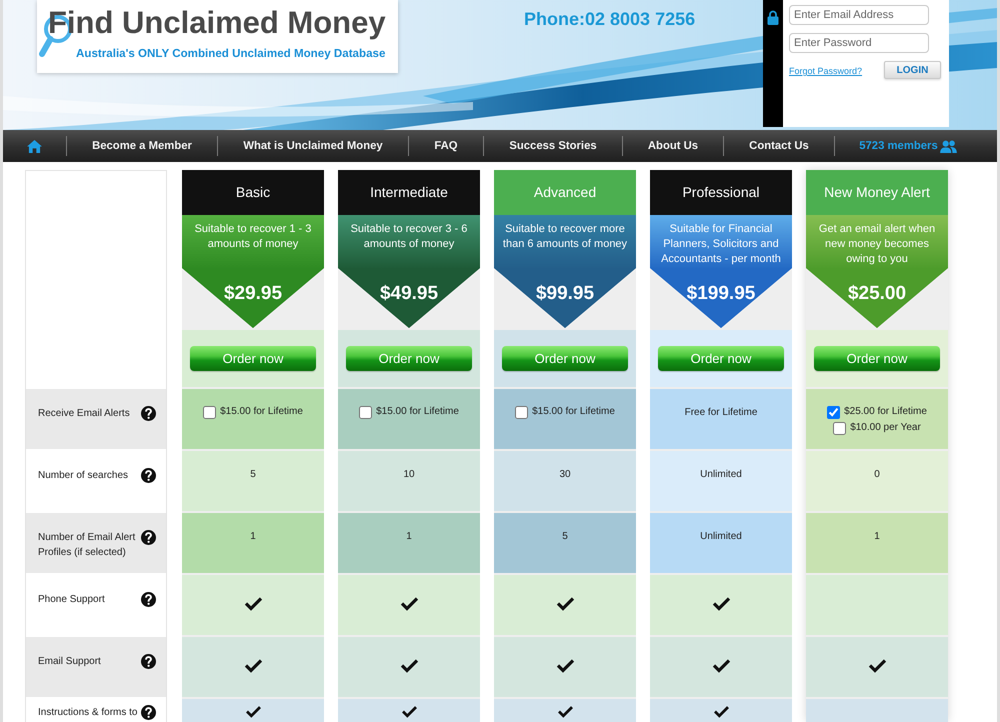  I want to click on plan-price: $25.00, so click(877, 294).